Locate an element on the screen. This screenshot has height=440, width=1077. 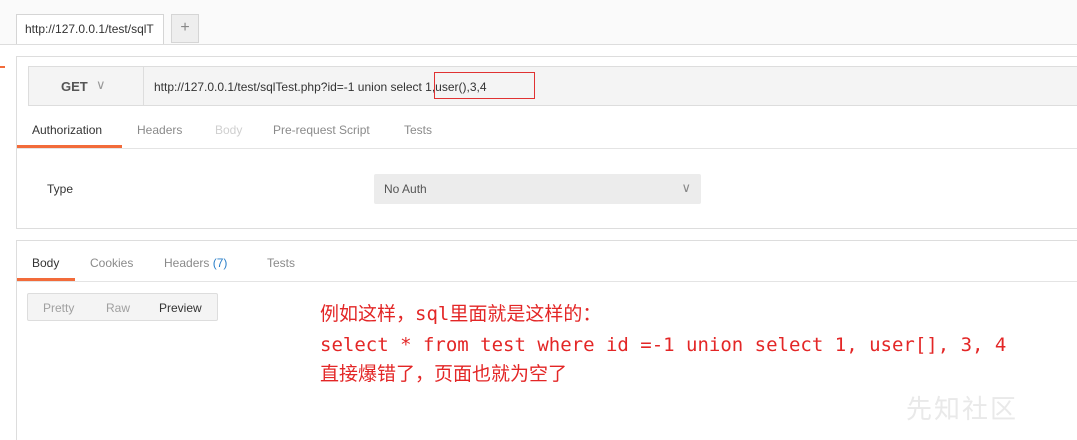
left-accent-marker is located at coordinates (2, 67).